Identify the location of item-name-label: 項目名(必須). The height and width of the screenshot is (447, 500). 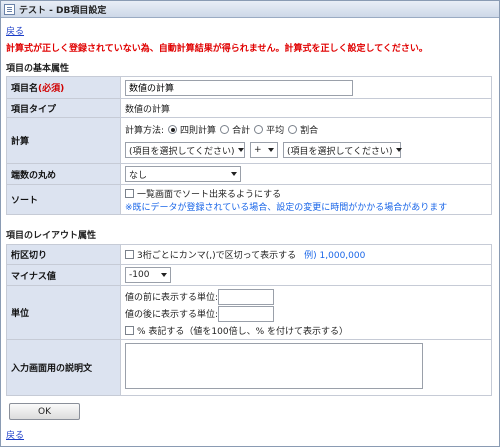
(63, 87).